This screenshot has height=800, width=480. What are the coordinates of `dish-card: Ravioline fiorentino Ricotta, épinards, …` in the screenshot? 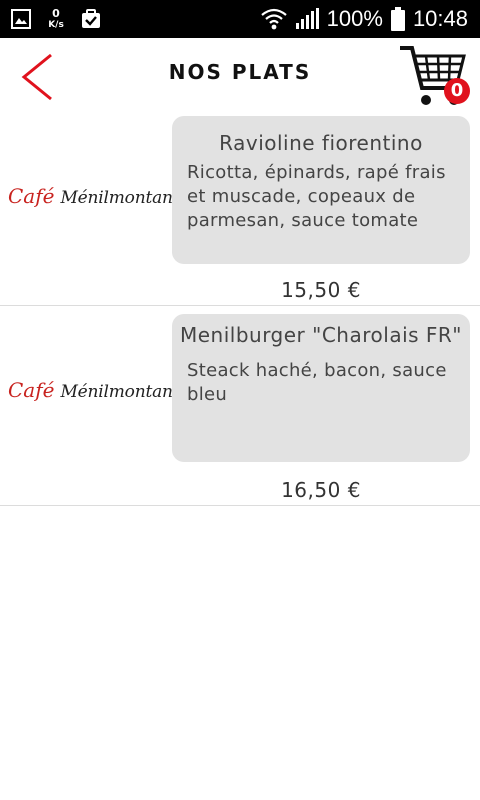 It's located at (321, 190).